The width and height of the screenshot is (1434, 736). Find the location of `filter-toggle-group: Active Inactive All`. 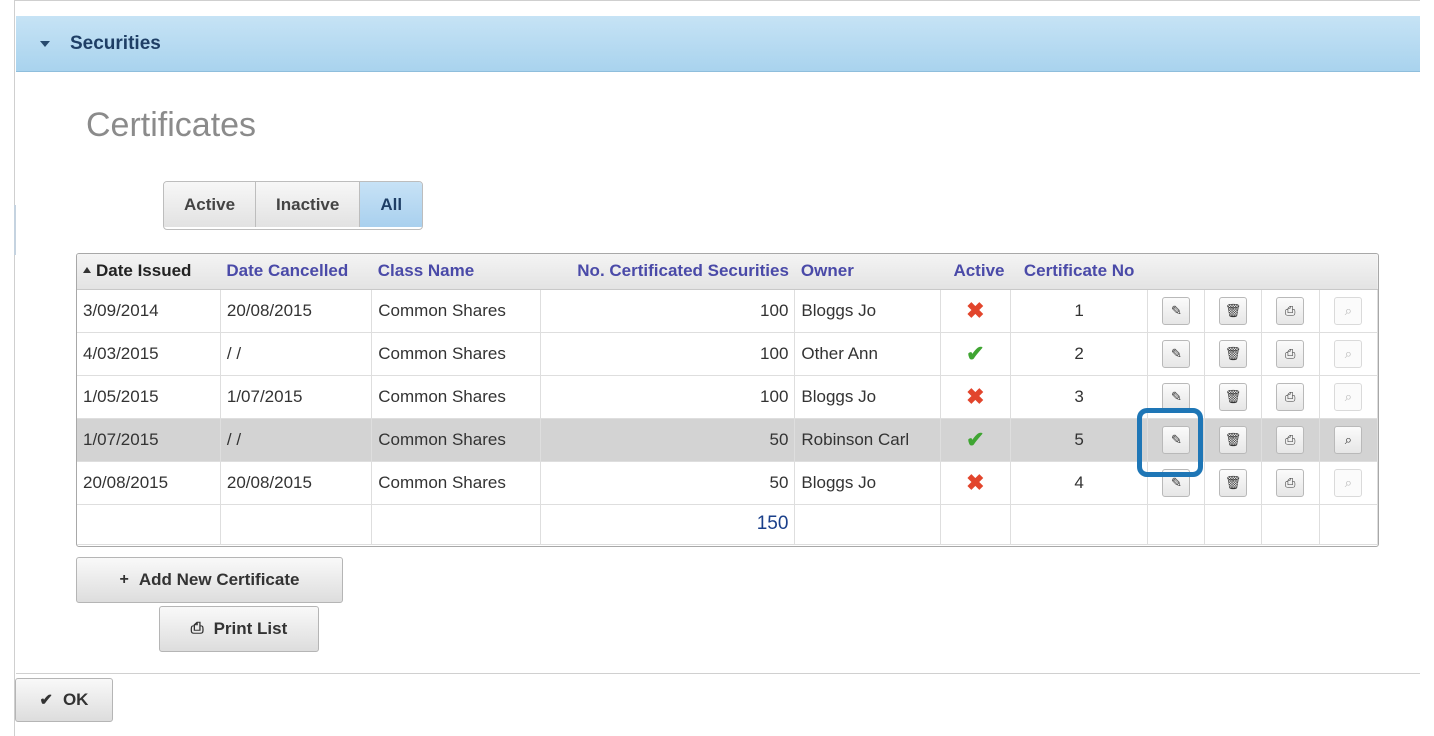

filter-toggle-group: Active Inactive All is located at coordinates (293, 205).